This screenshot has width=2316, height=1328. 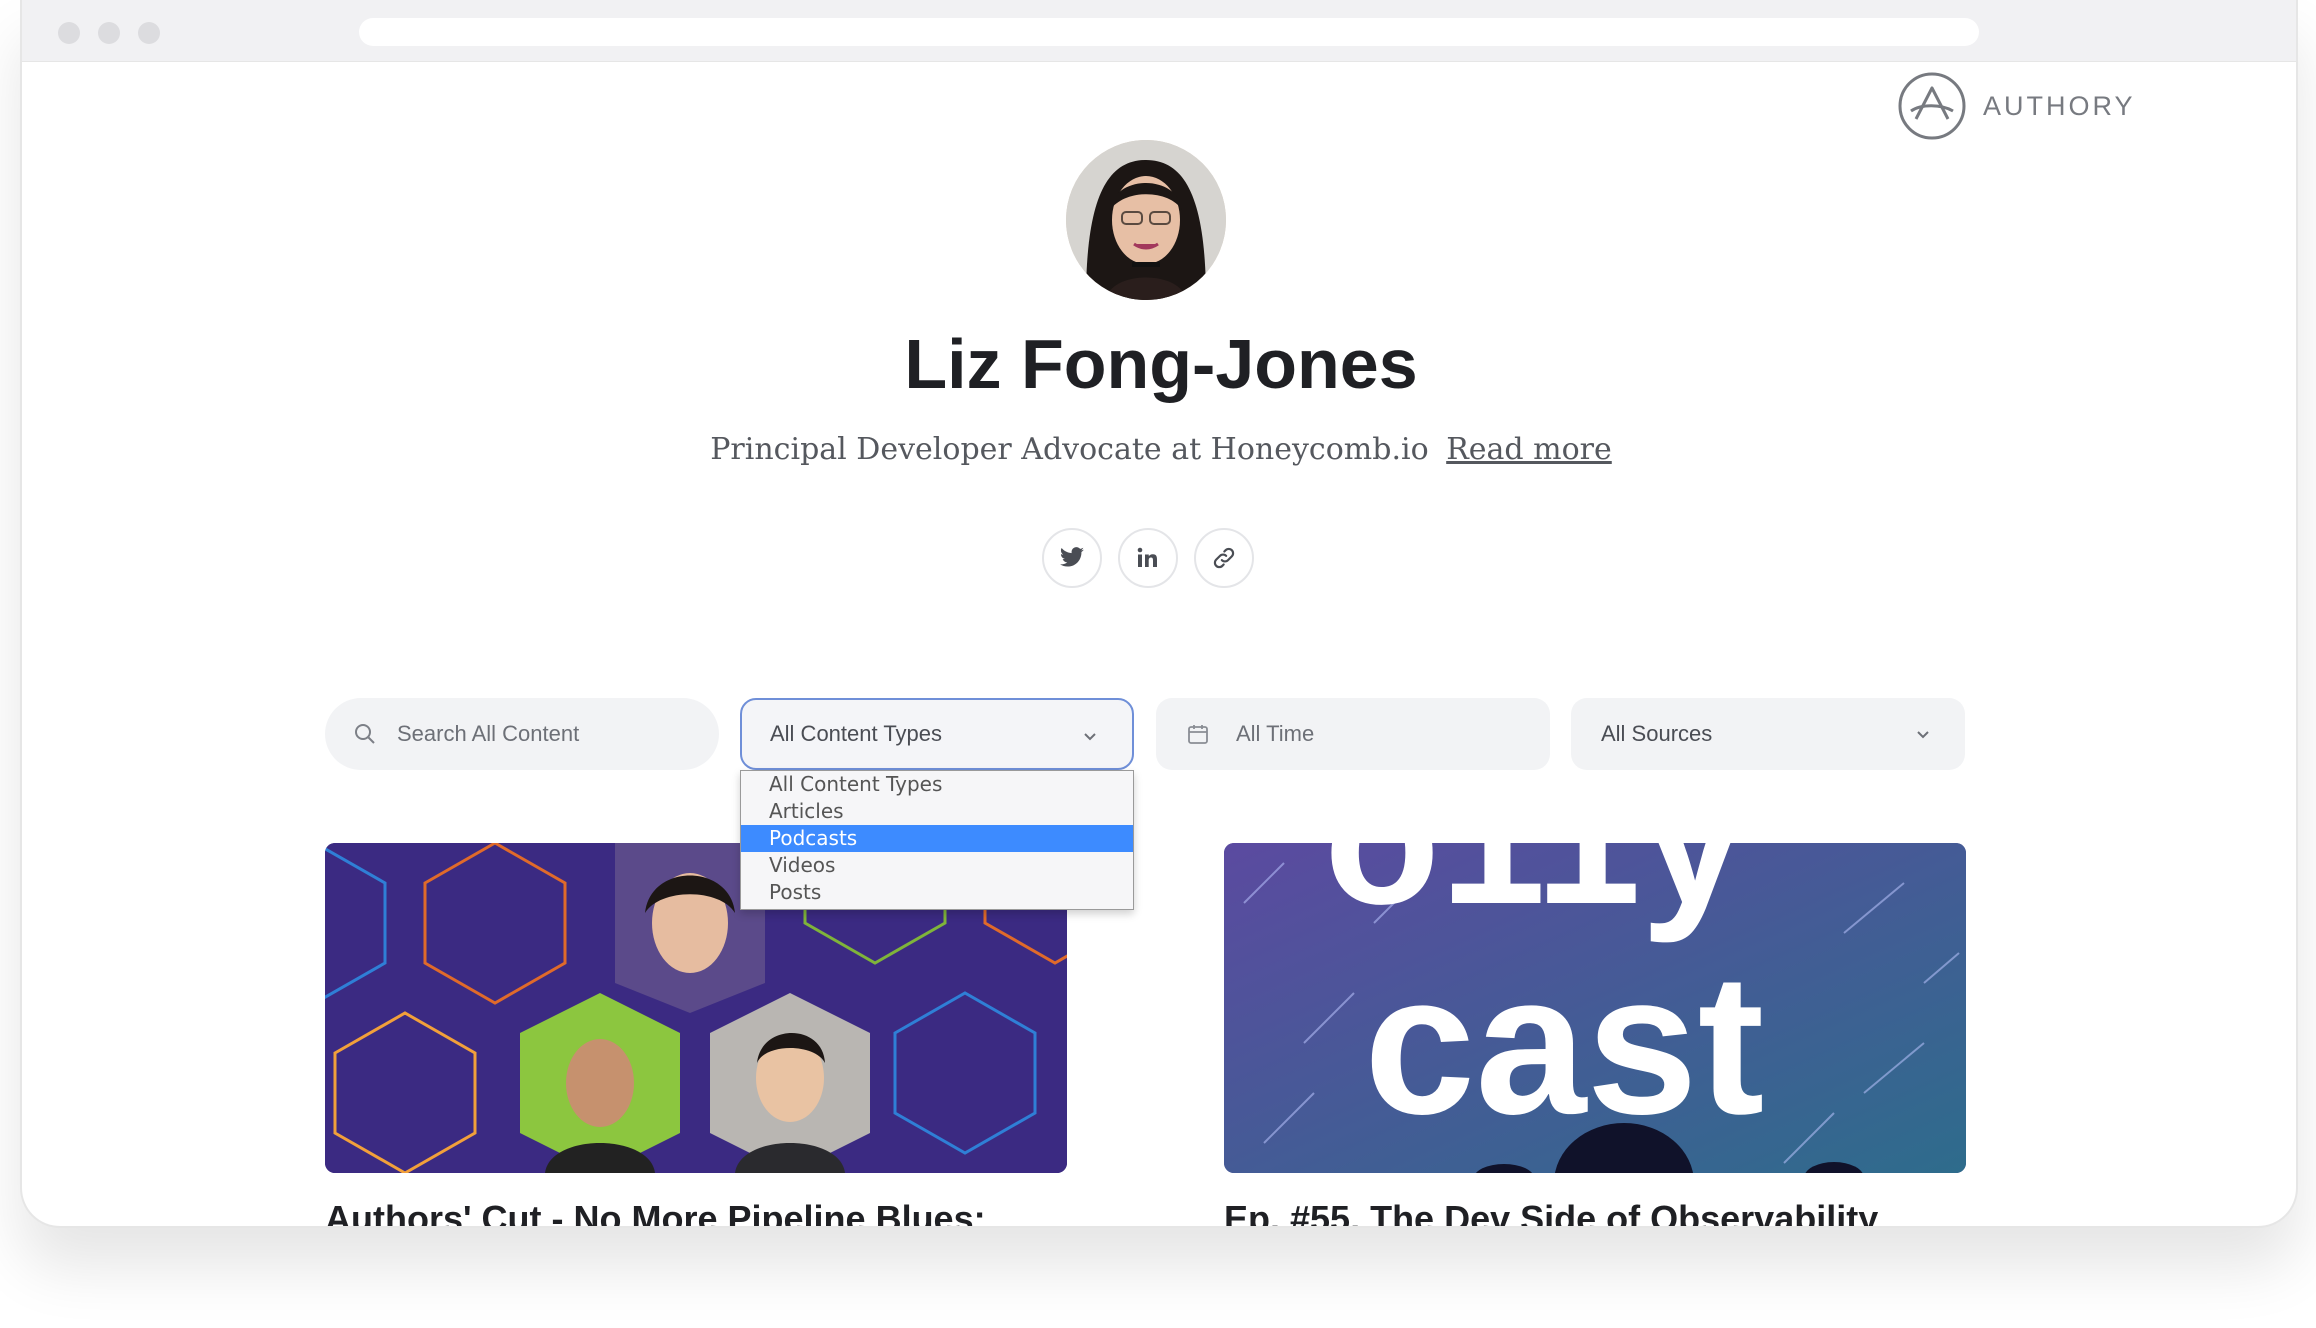 What do you see at coordinates (1169, 32) in the screenshot?
I see `address-bar` at bounding box center [1169, 32].